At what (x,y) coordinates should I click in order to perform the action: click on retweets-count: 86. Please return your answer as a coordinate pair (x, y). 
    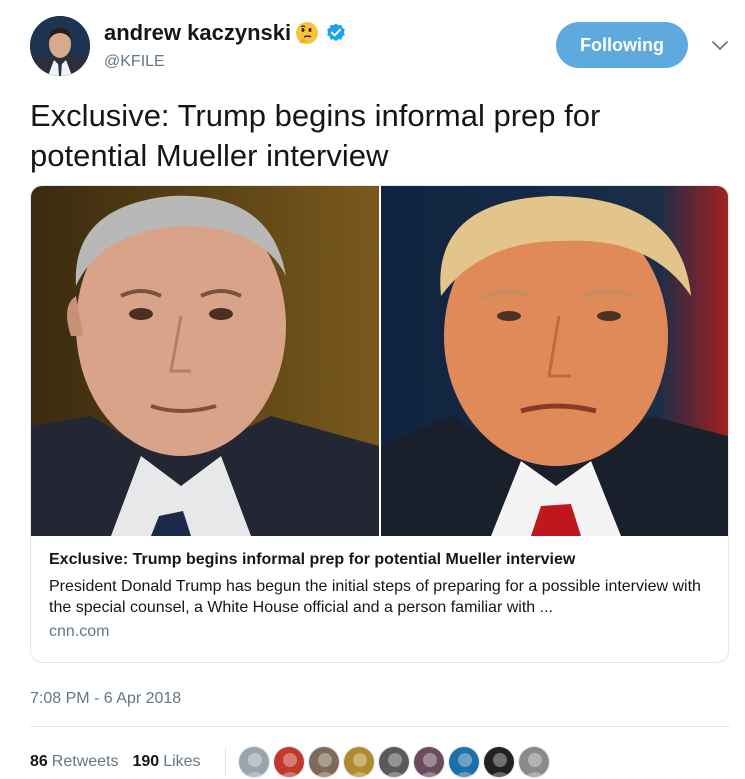
    Looking at the image, I should click on (39, 761).